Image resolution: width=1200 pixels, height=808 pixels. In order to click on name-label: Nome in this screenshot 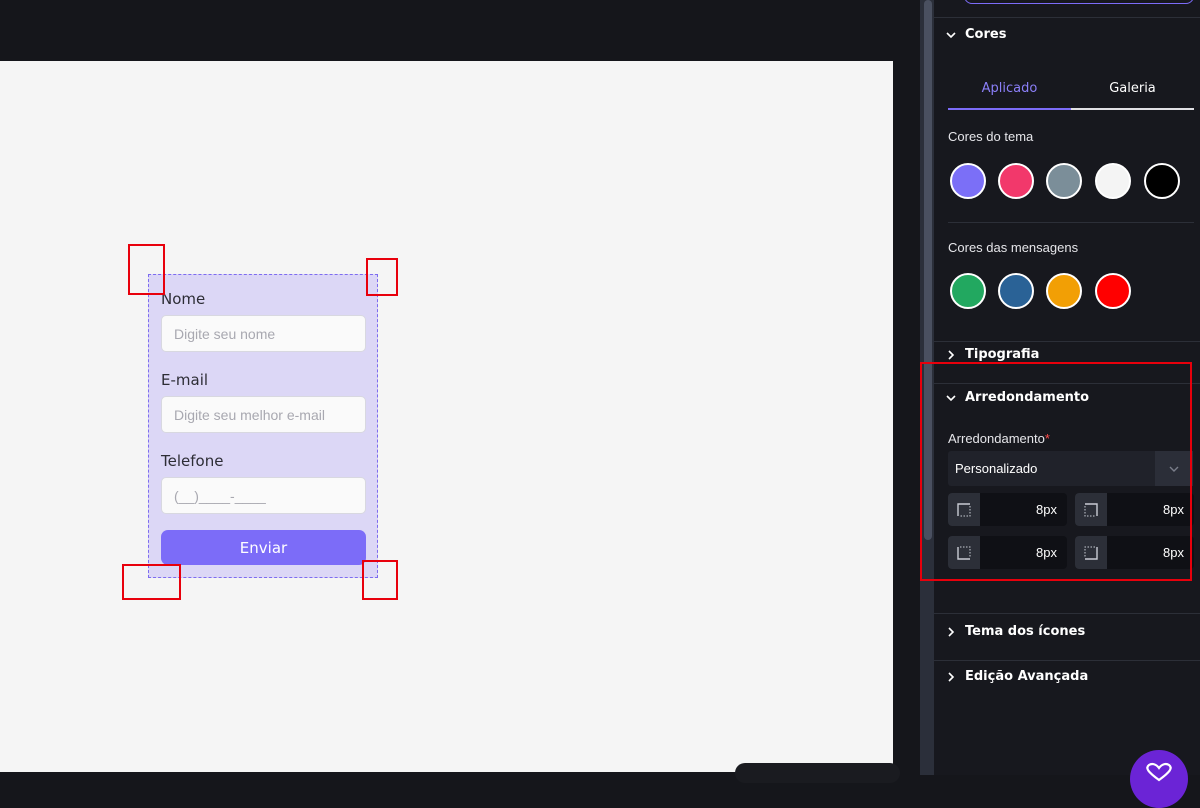, I will do `click(183, 299)`.